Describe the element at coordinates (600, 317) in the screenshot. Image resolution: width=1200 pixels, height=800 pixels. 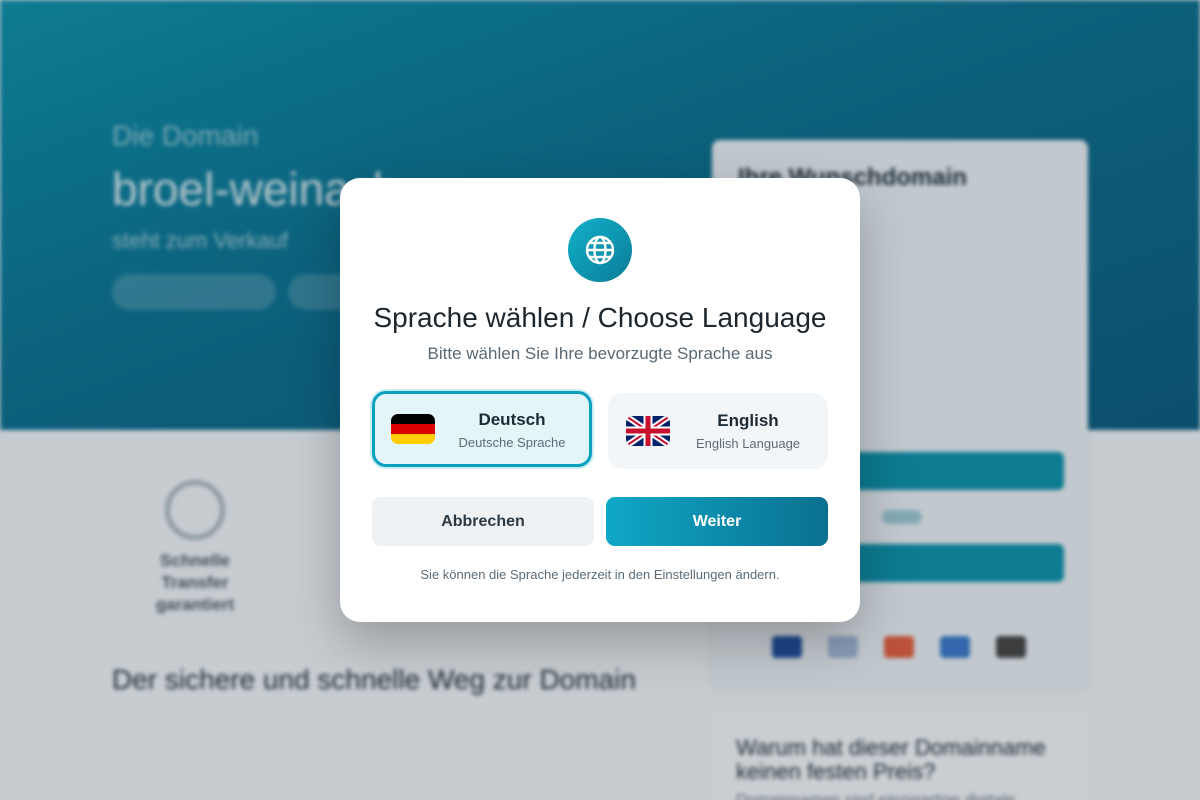
I see `dialog-title: Sprache wählen / Choose Language` at that location.